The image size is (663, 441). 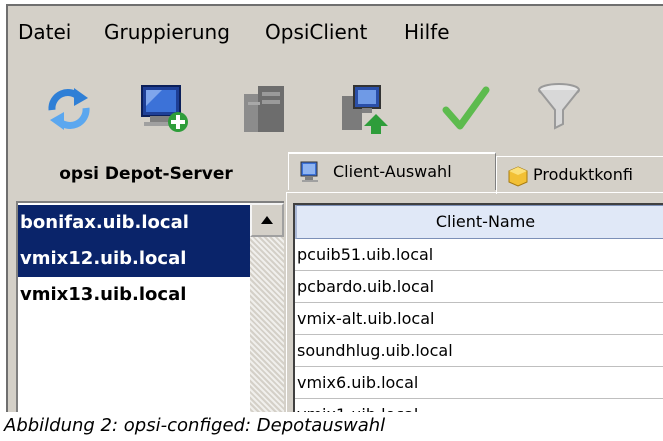 What do you see at coordinates (146, 174) in the screenshot?
I see `depot-title: opsi Depot-Server` at bounding box center [146, 174].